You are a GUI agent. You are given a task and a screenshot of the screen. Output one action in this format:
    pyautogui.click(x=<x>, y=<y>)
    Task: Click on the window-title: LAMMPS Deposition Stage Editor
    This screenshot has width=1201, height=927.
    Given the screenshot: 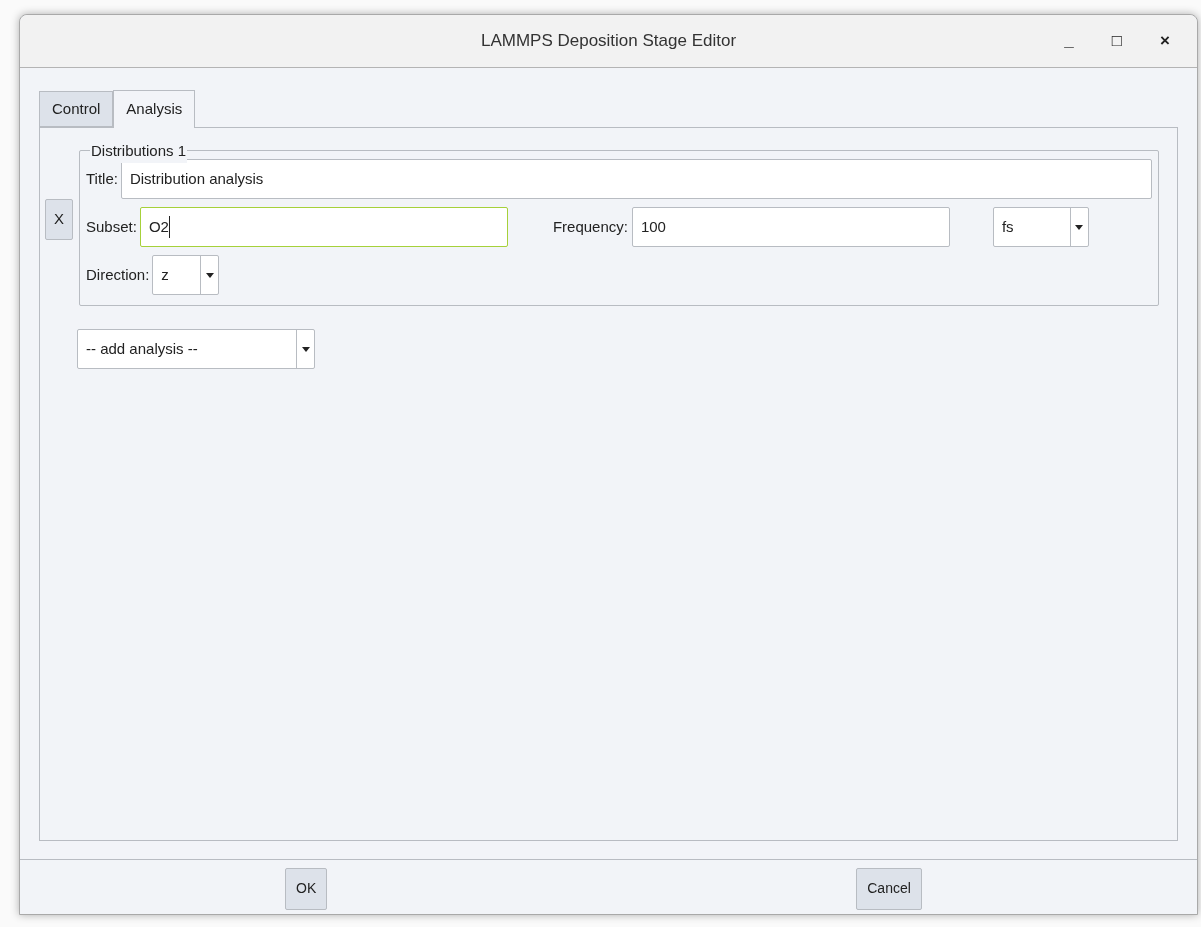 What is the action you would take?
    pyautogui.click(x=608, y=41)
    